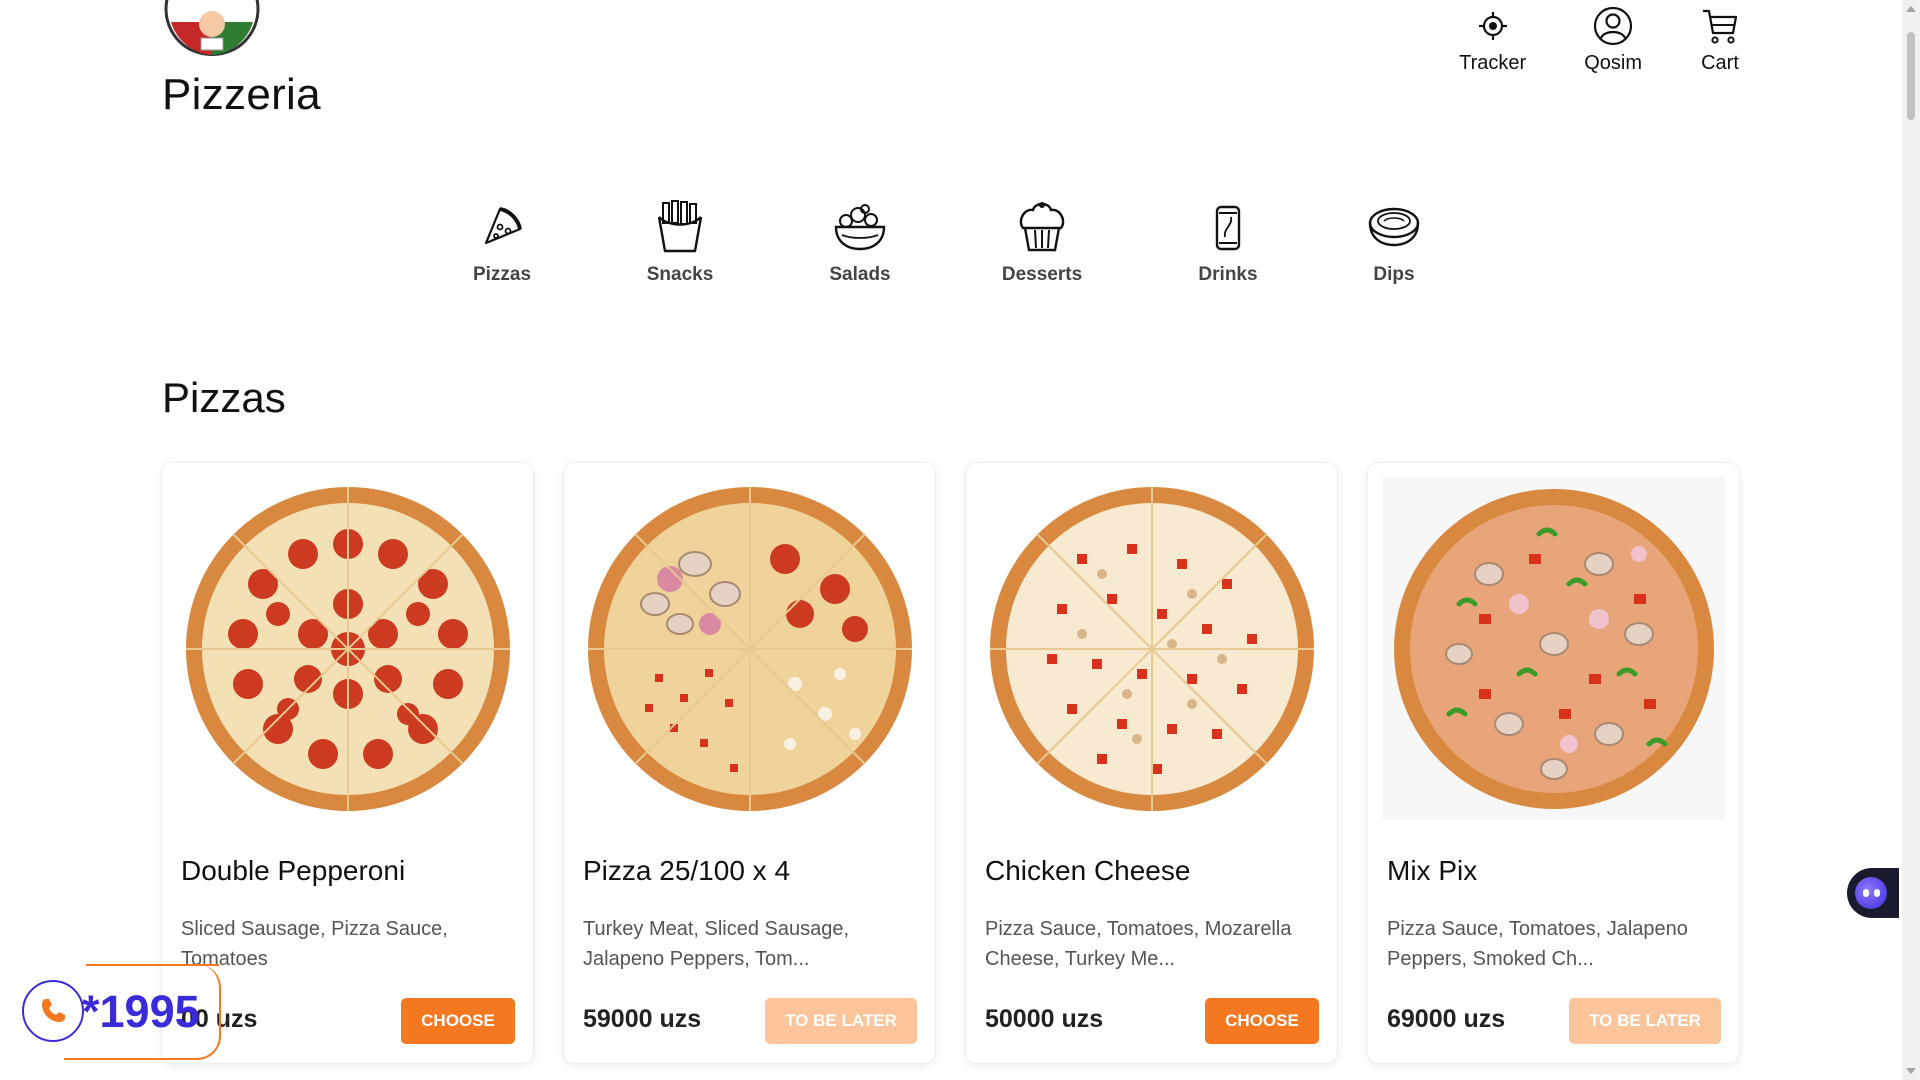  Describe the element at coordinates (1228, 227) in the screenshot. I see `can-icon` at that location.